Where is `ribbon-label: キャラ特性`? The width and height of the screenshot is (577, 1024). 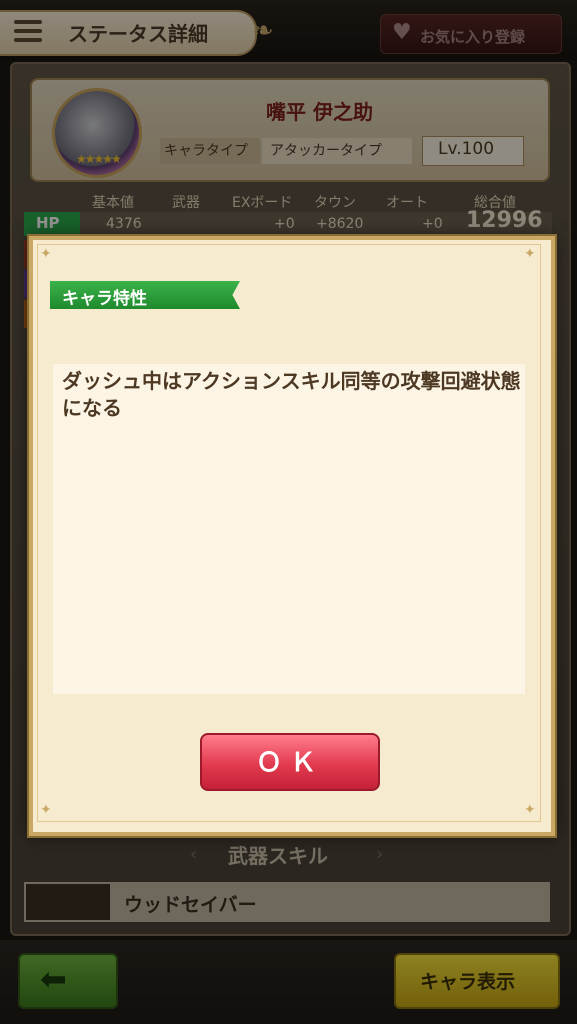
ribbon-label: キャラ特性 is located at coordinates (104, 299).